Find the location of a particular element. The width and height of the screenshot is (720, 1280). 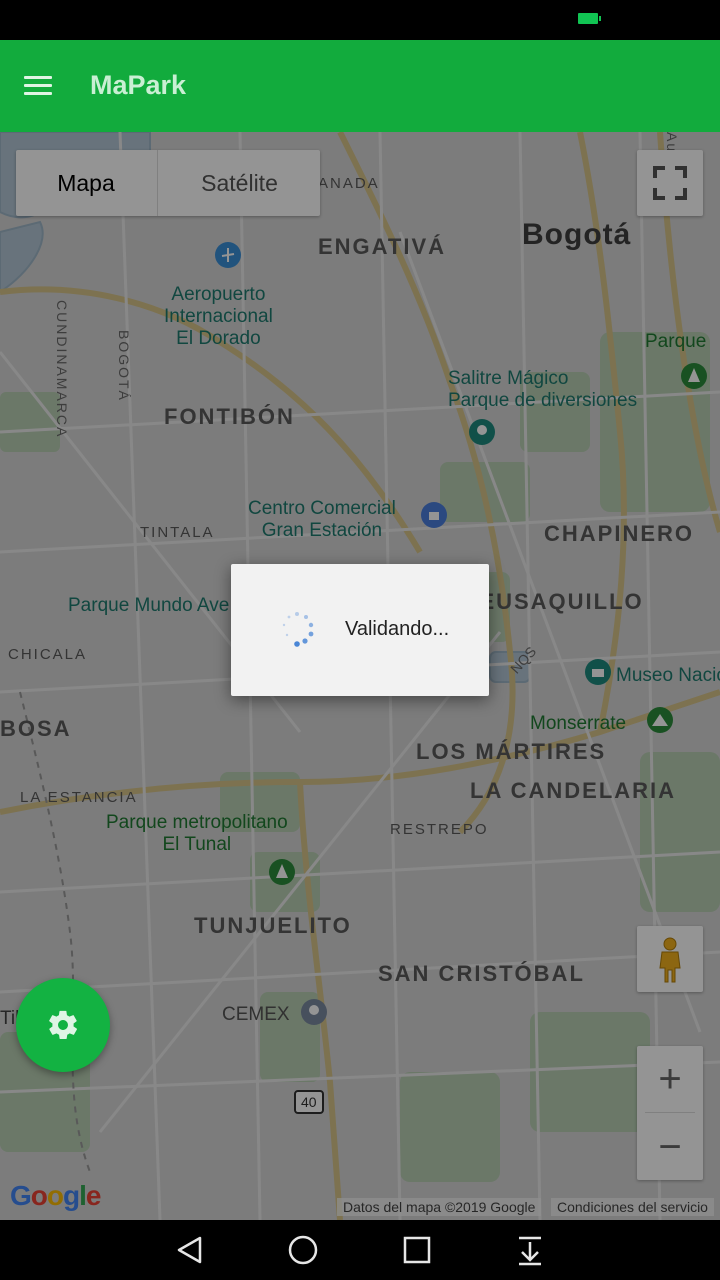

loading-spinner-icon is located at coordinates (298, 629).